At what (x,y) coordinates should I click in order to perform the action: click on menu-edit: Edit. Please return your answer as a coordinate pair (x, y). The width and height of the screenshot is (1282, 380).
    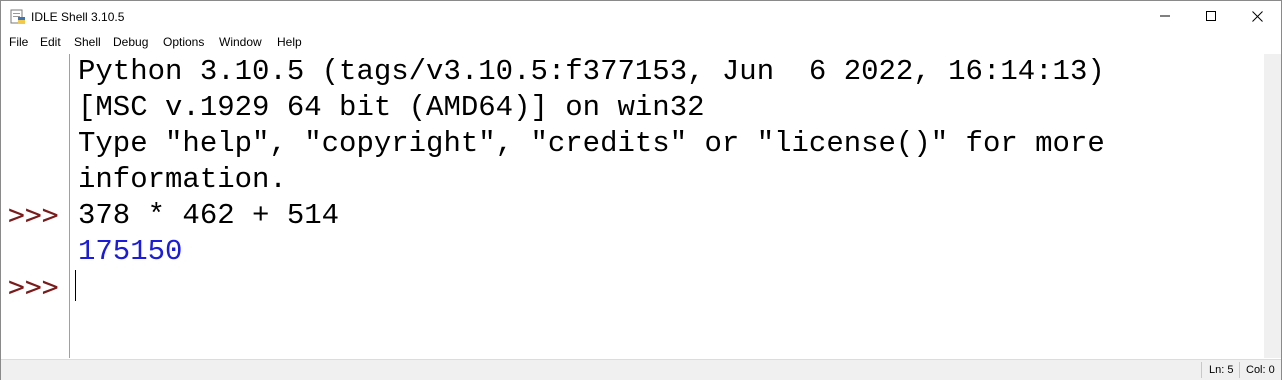
    Looking at the image, I should click on (50, 42).